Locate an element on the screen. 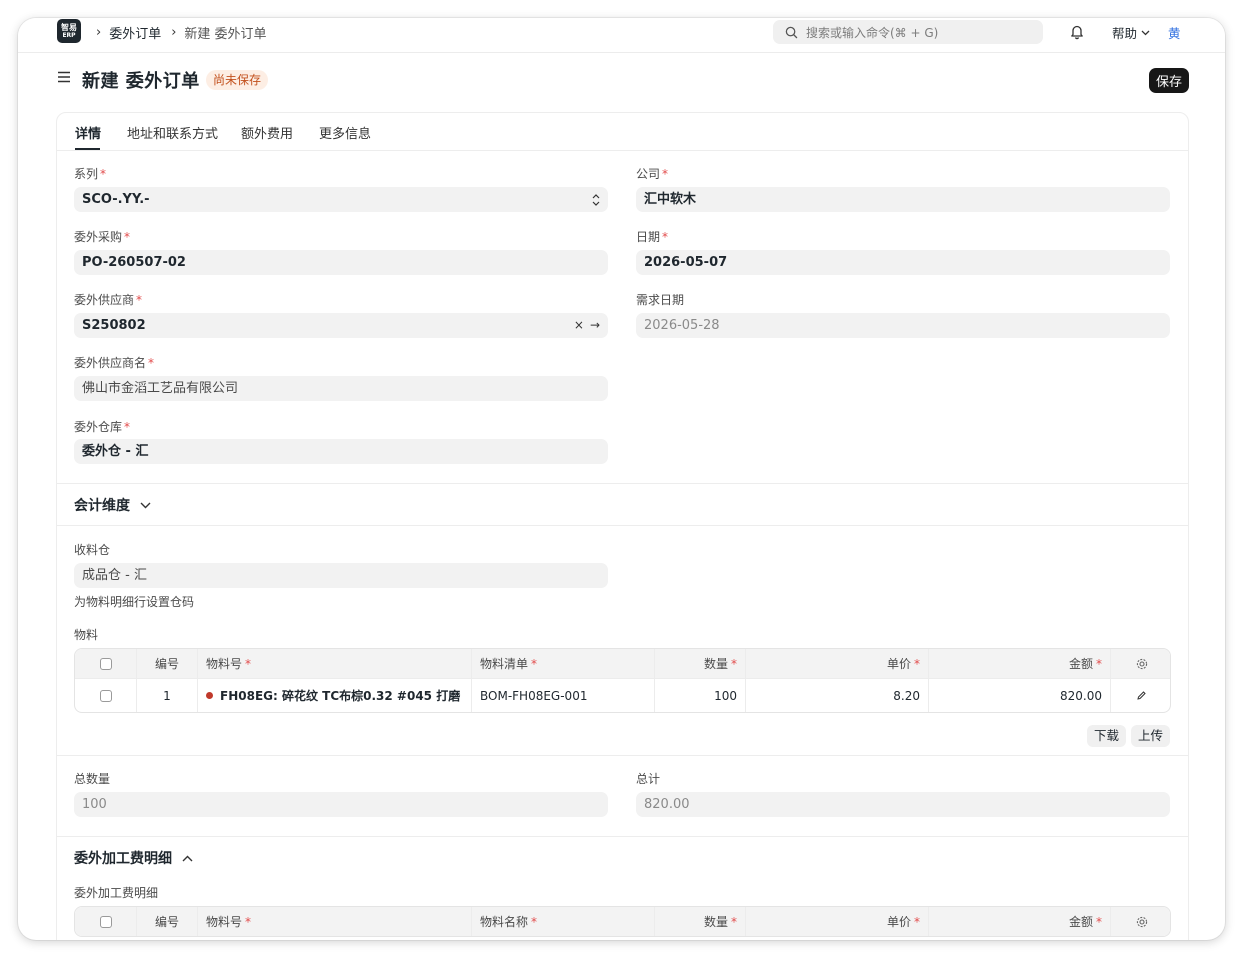  series-label: 系列 * is located at coordinates (90, 174).